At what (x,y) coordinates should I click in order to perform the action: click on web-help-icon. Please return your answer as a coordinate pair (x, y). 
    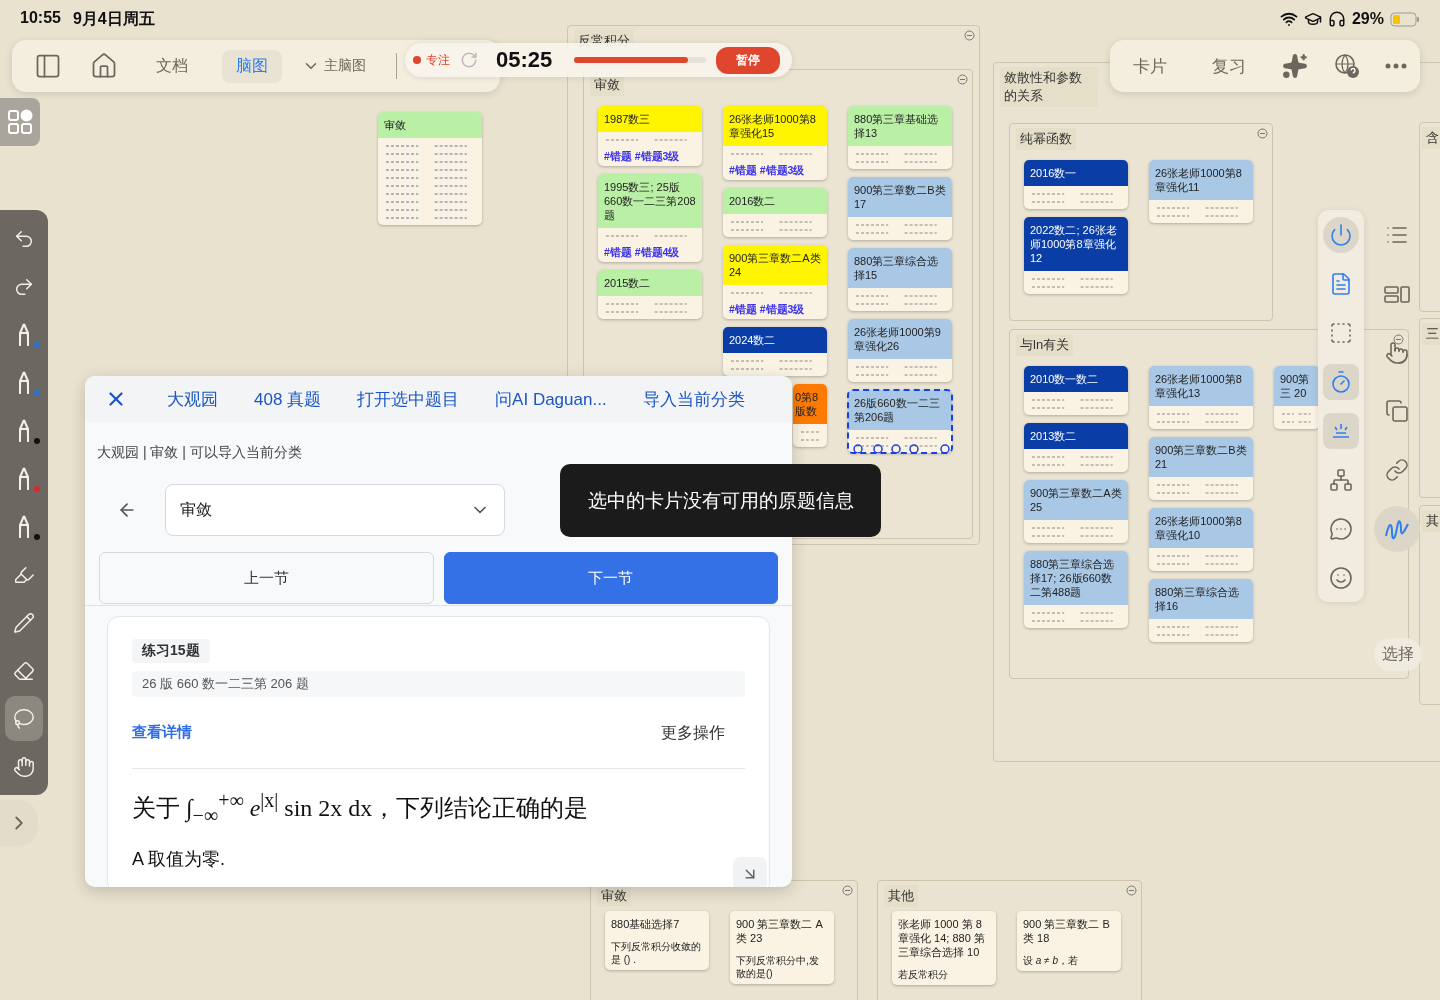
    Looking at the image, I should click on (1346, 66).